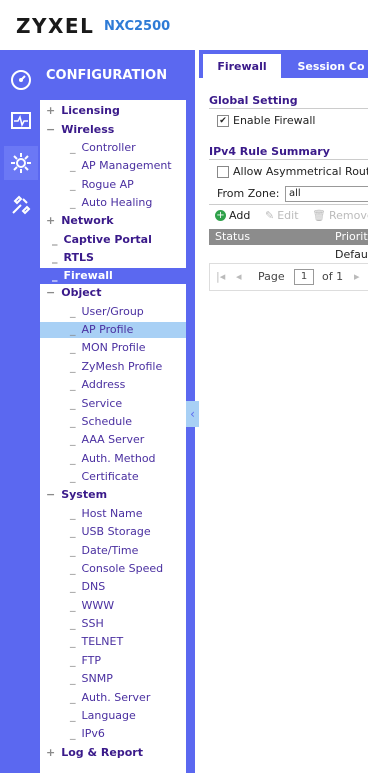  I want to click on tab-session-control: Session Co, so click(324, 66).